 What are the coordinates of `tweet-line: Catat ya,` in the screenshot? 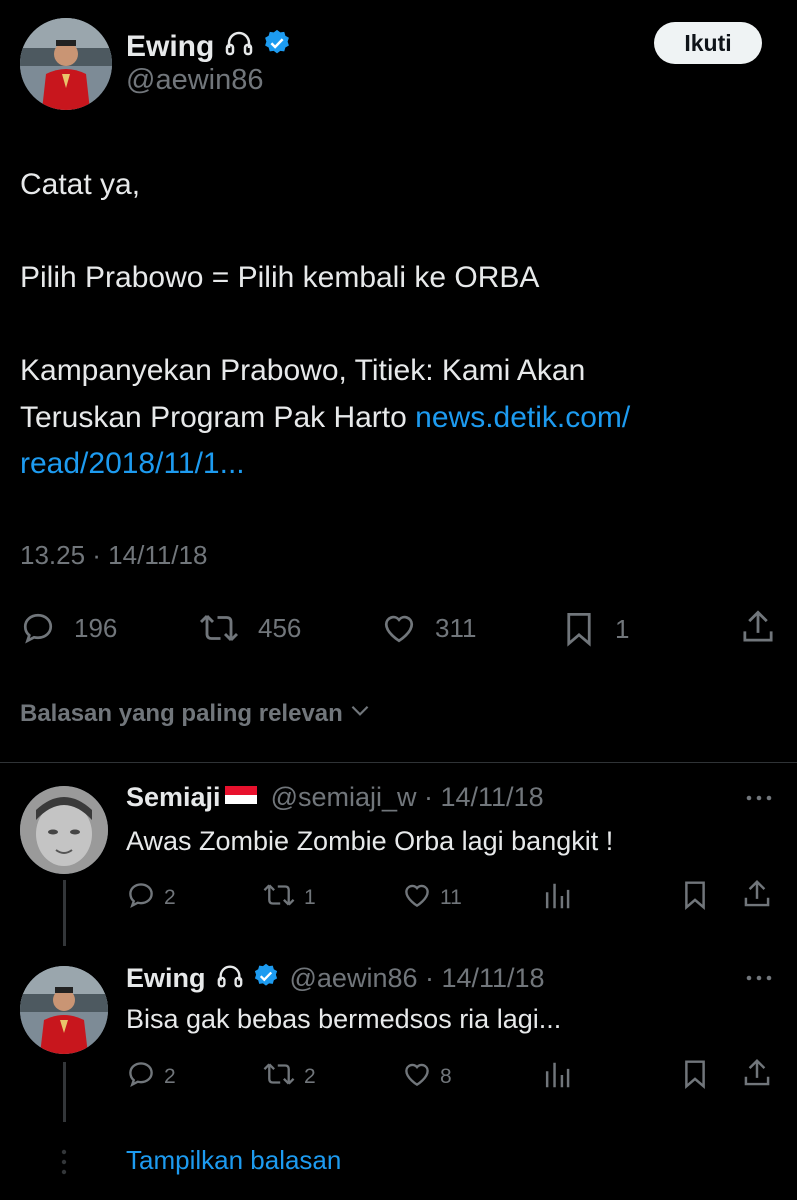 It's located at (80, 184).